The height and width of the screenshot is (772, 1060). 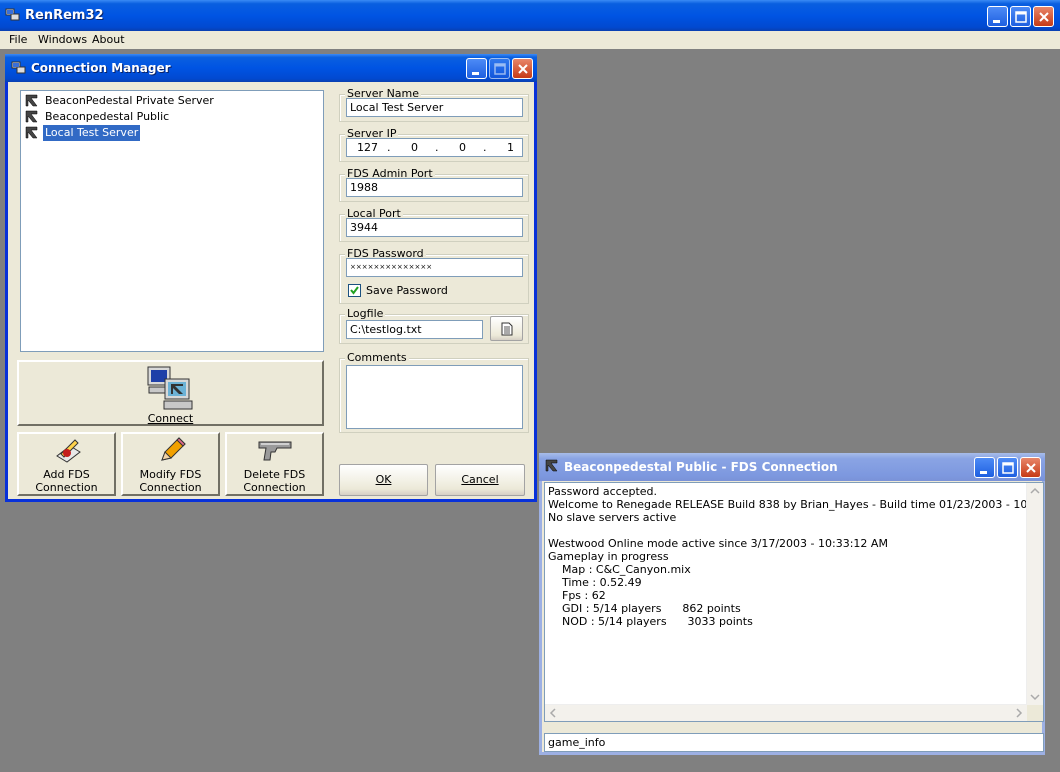 I want to click on server-label: BeaconPedestal Private Server, so click(x=129, y=100).